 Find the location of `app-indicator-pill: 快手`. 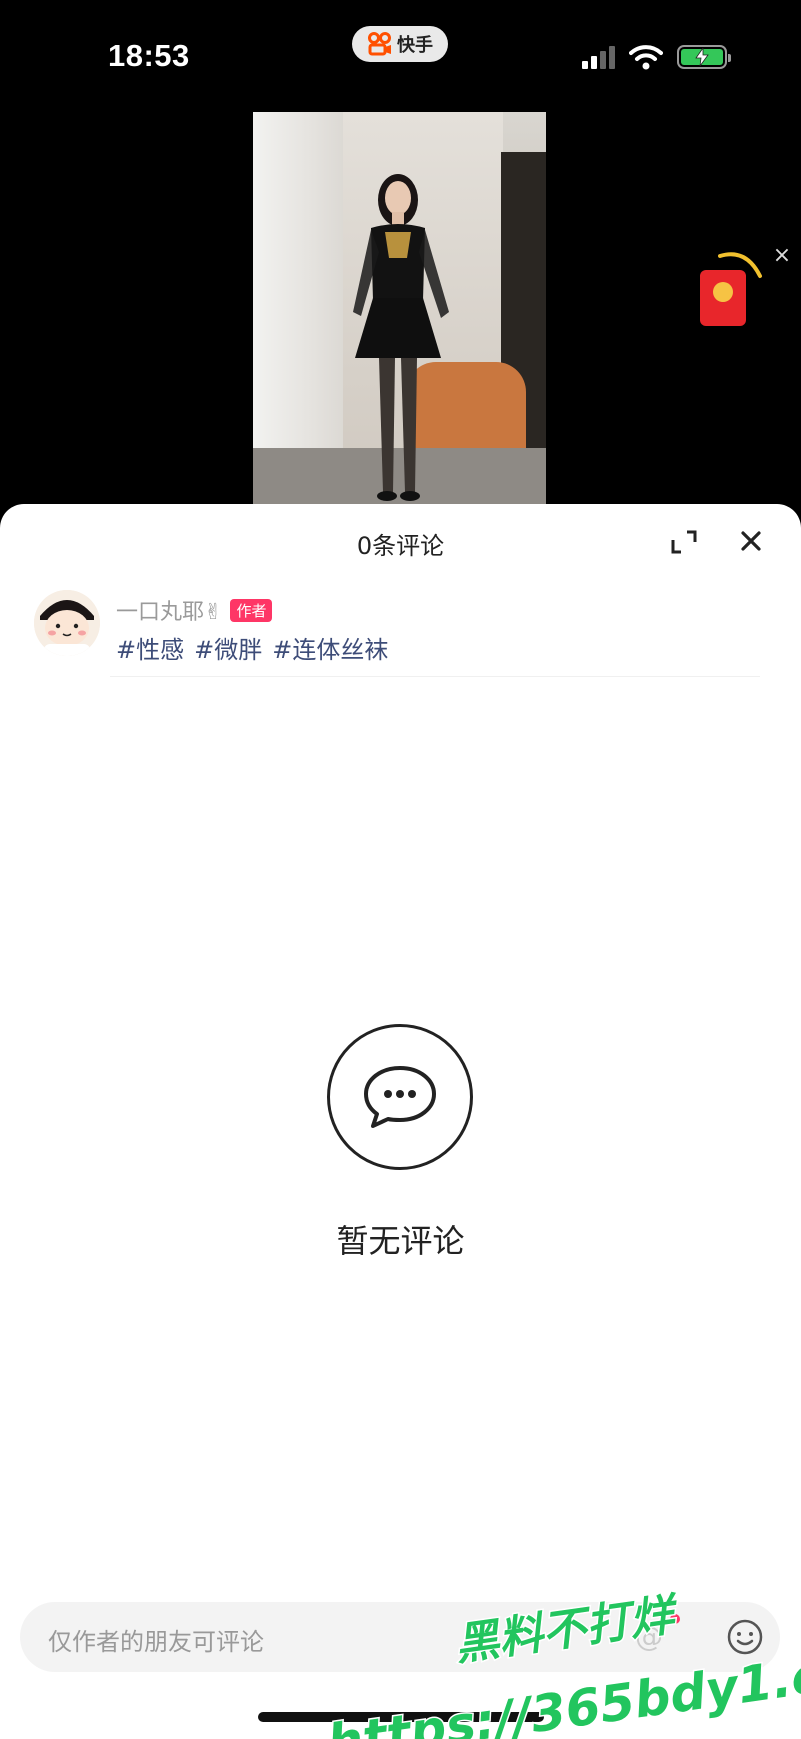

app-indicator-pill: 快手 is located at coordinates (400, 44).